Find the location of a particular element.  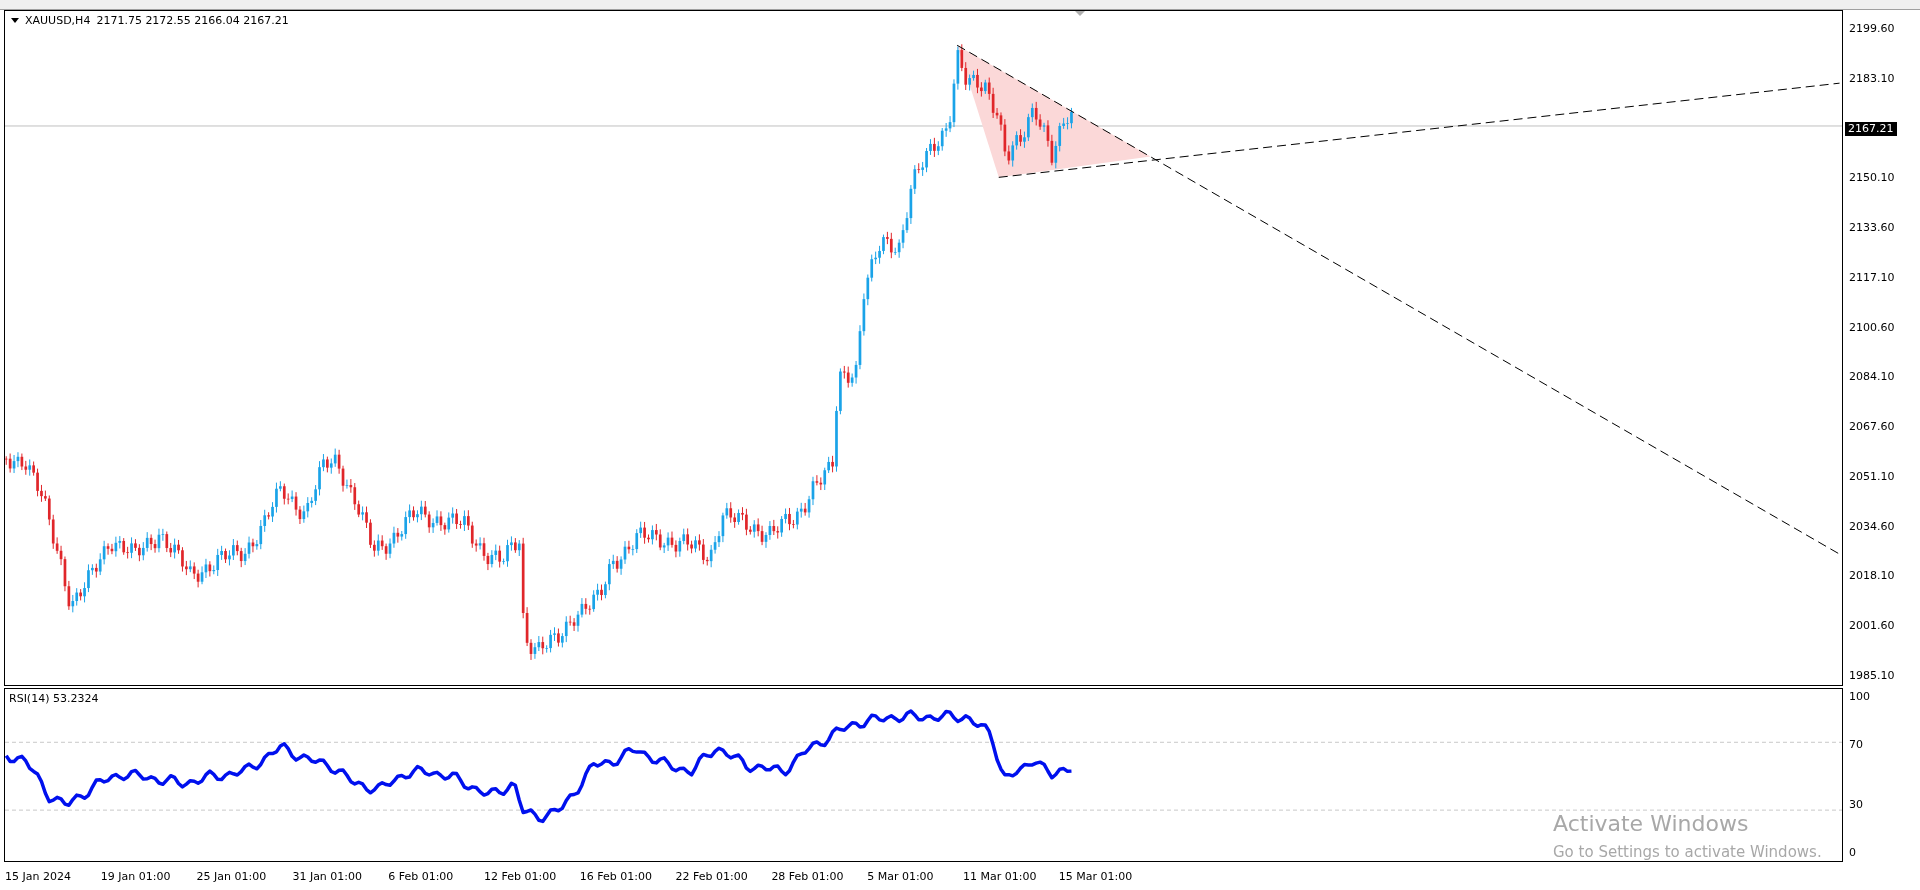

price-axis-label: 2100.60 is located at coordinates (1872, 327).